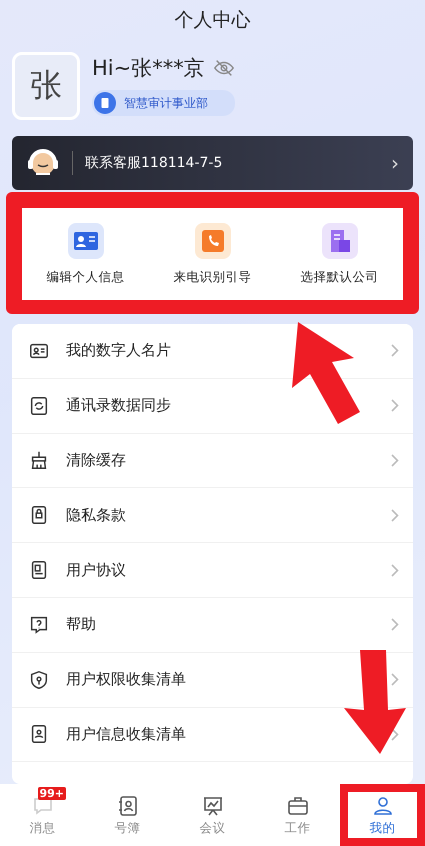 This screenshot has width=425, height=846. Describe the element at coordinates (212, 351) in the screenshot. I see `menu-item: 我的数字人名片` at that location.